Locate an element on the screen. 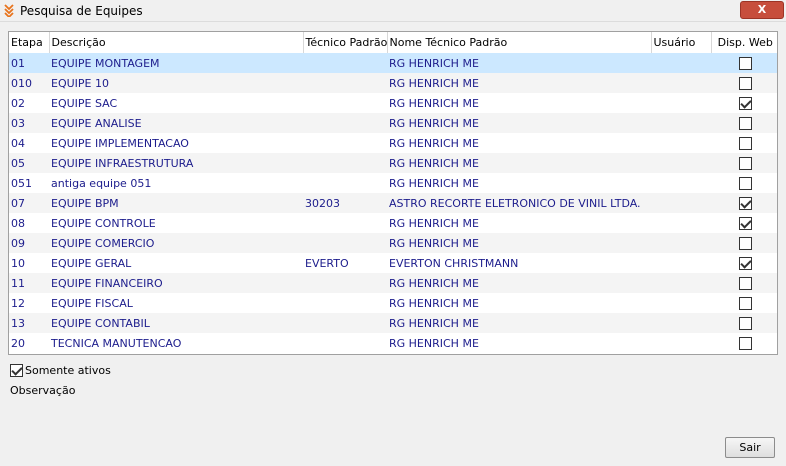 The height and width of the screenshot is (466, 786). table-row: 01 EQUIPE MONTAGEM RG HENRICH ME is located at coordinates (393, 63).